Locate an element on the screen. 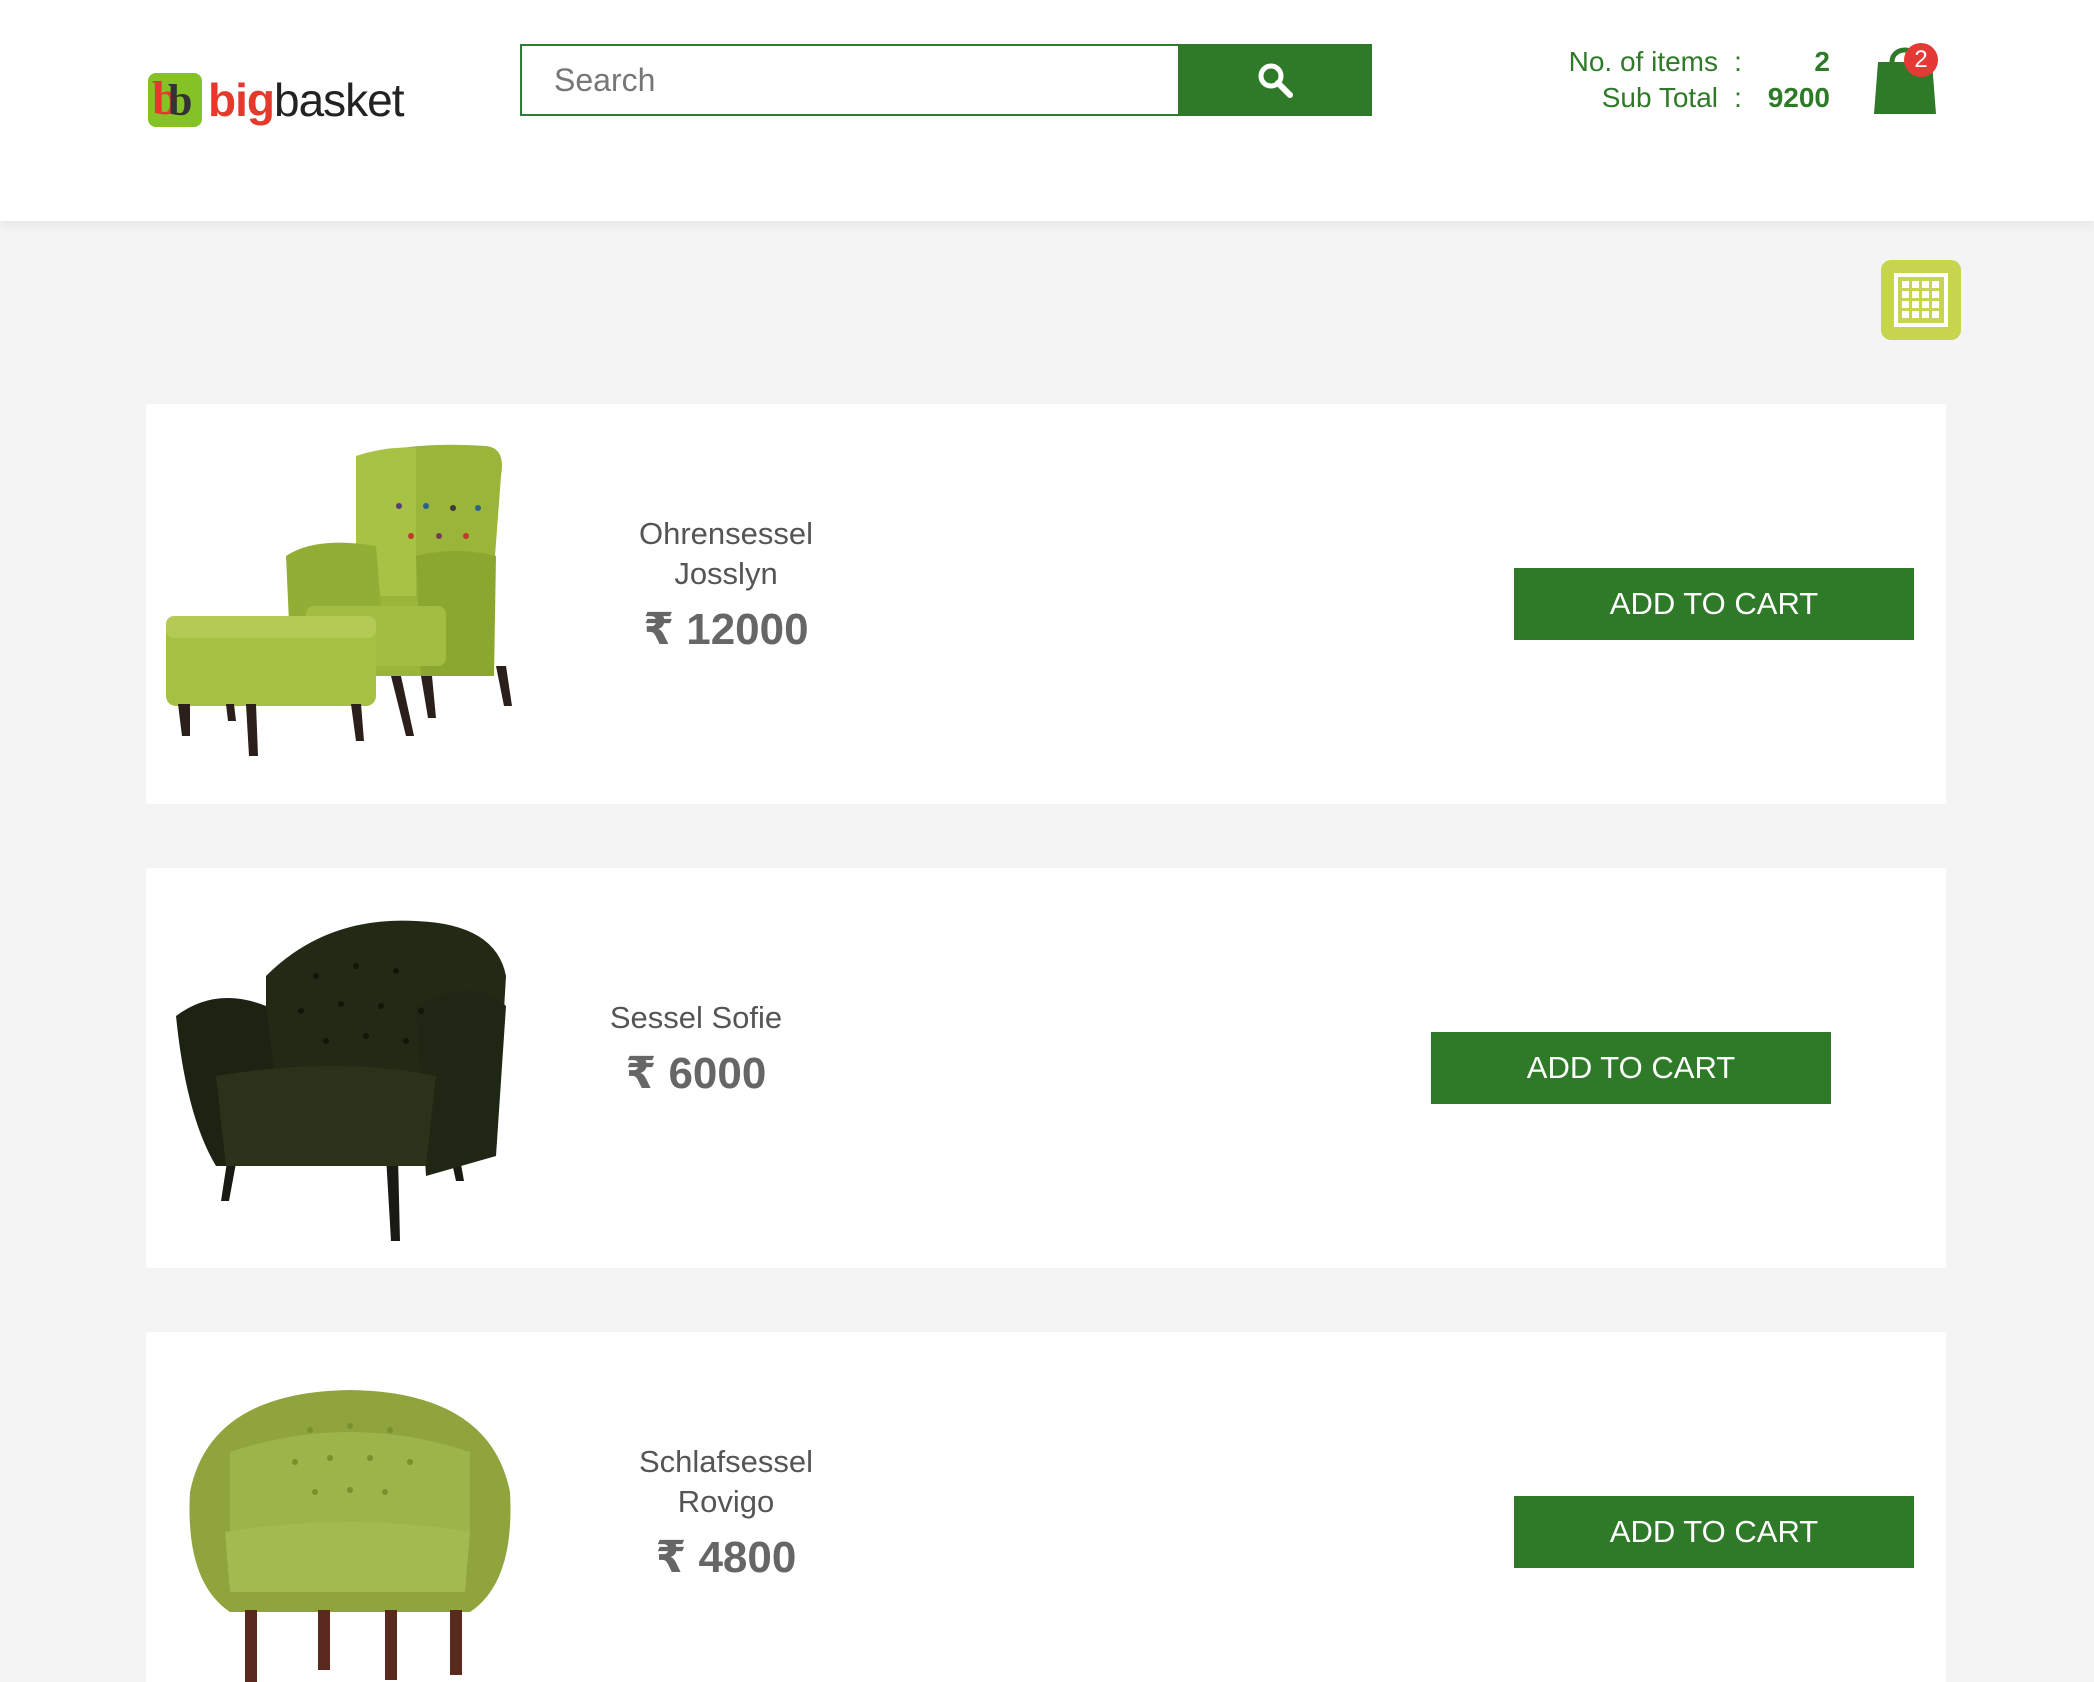 The height and width of the screenshot is (1682, 2094). search-button is located at coordinates (1275, 80).